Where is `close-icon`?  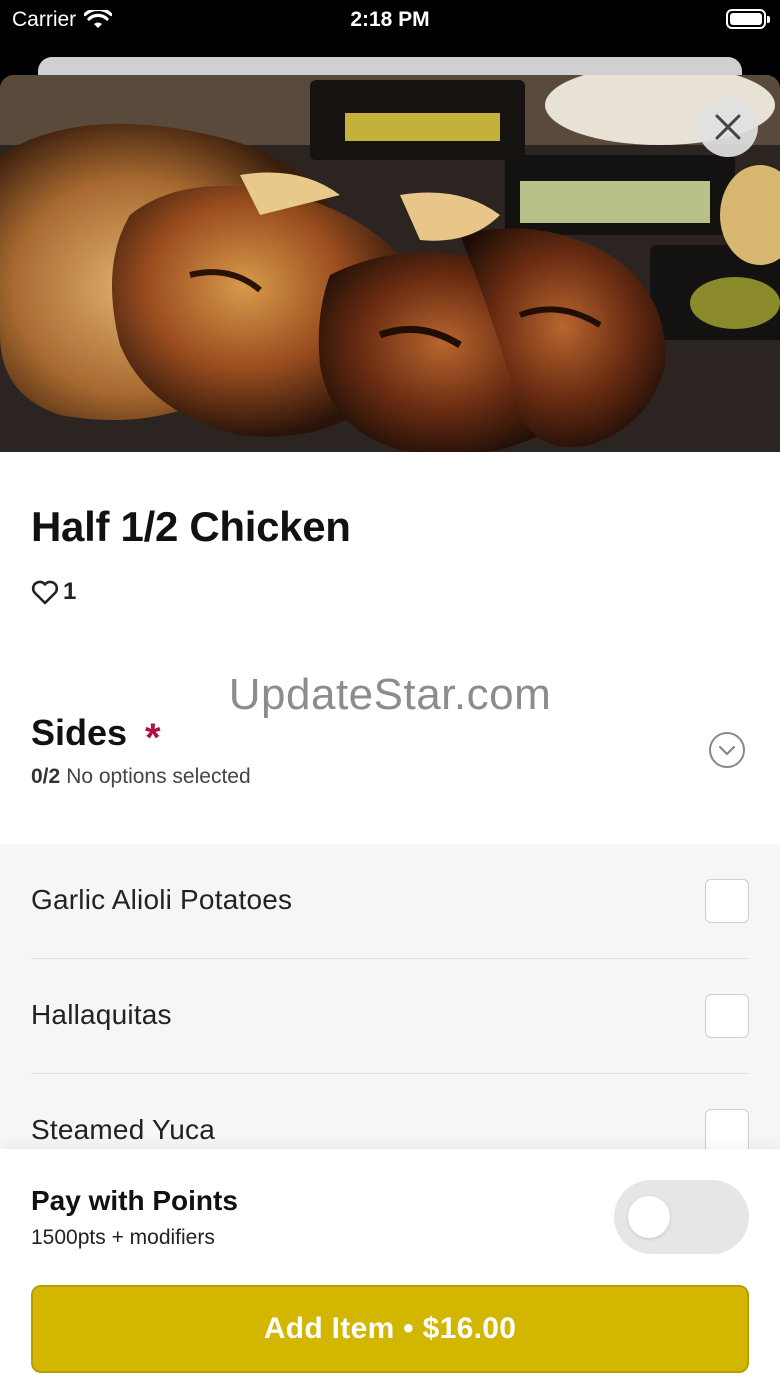
close-icon is located at coordinates (728, 127).